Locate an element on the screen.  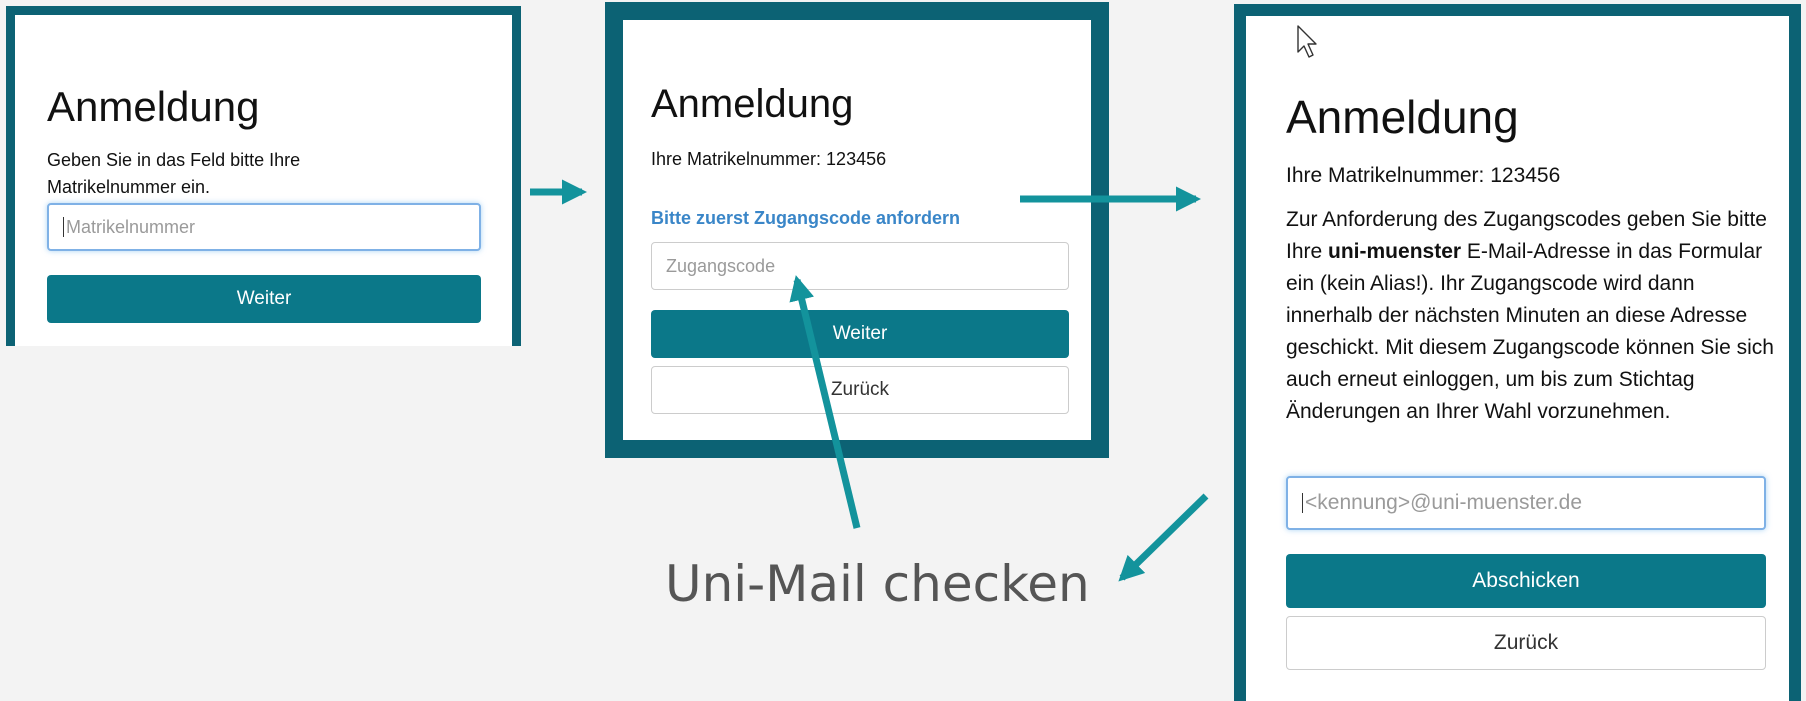
input-placeholder: <kennung>@uni-muenster.de is located at coordinates (1444, 502).